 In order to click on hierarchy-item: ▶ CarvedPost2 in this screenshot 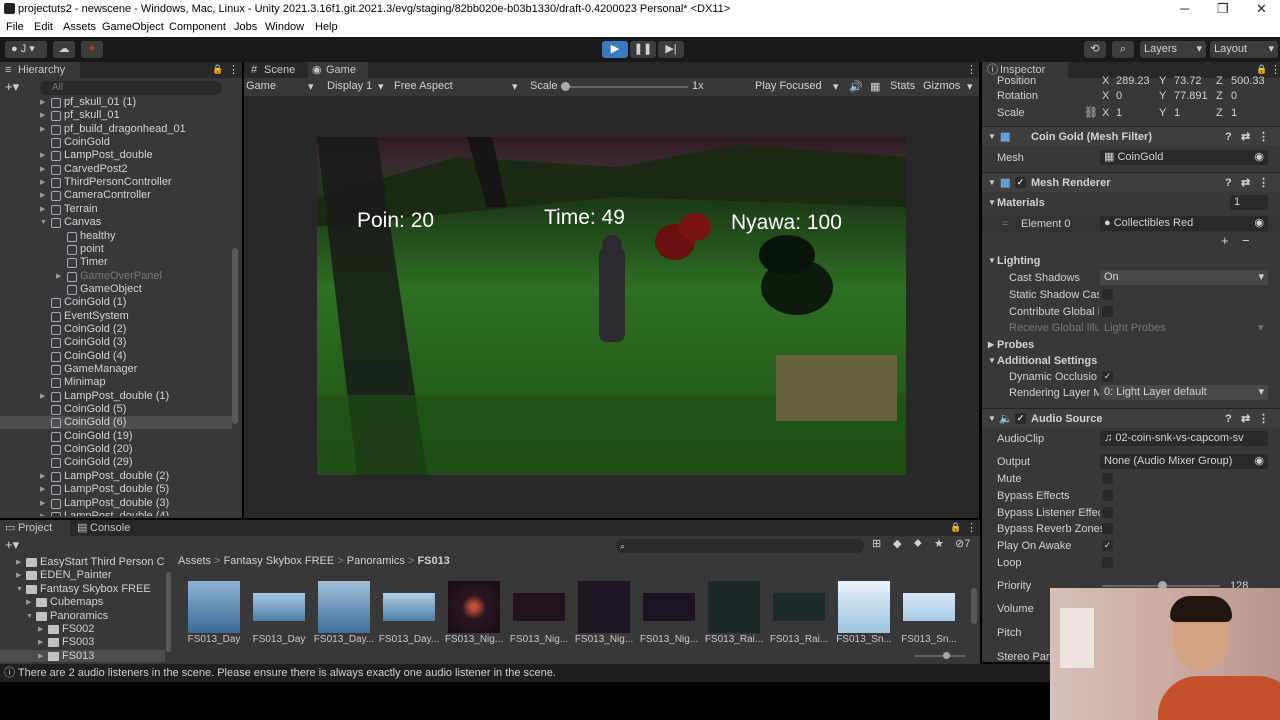, I will do `click(116, 169)`.